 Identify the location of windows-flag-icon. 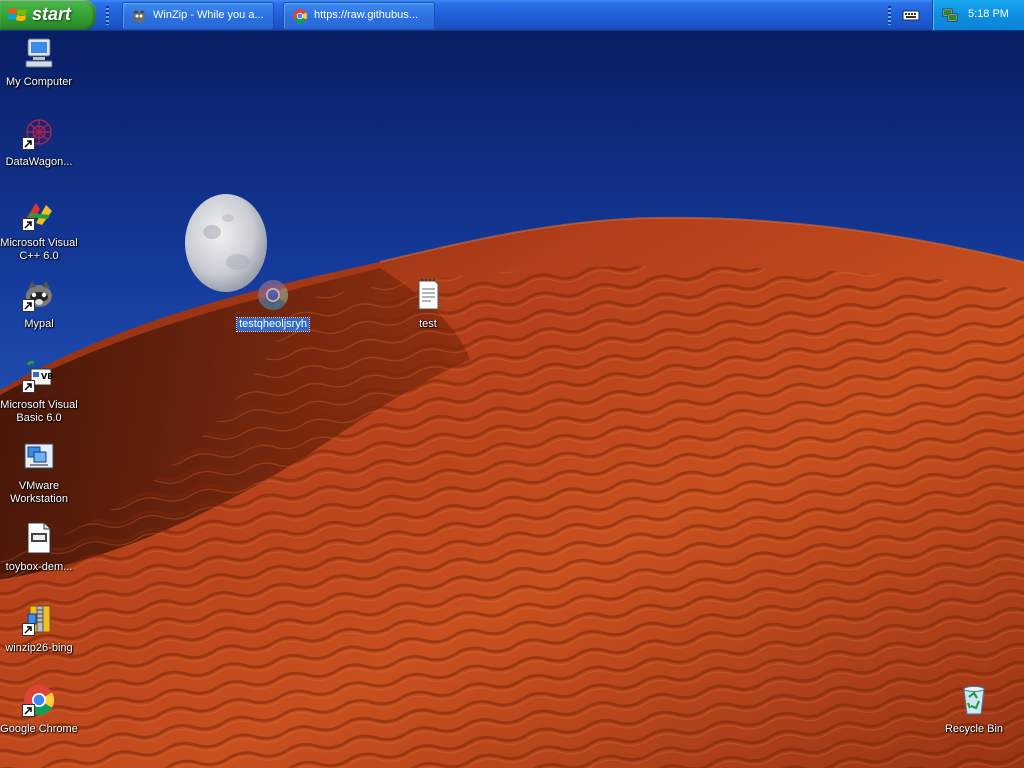
(17, 14).